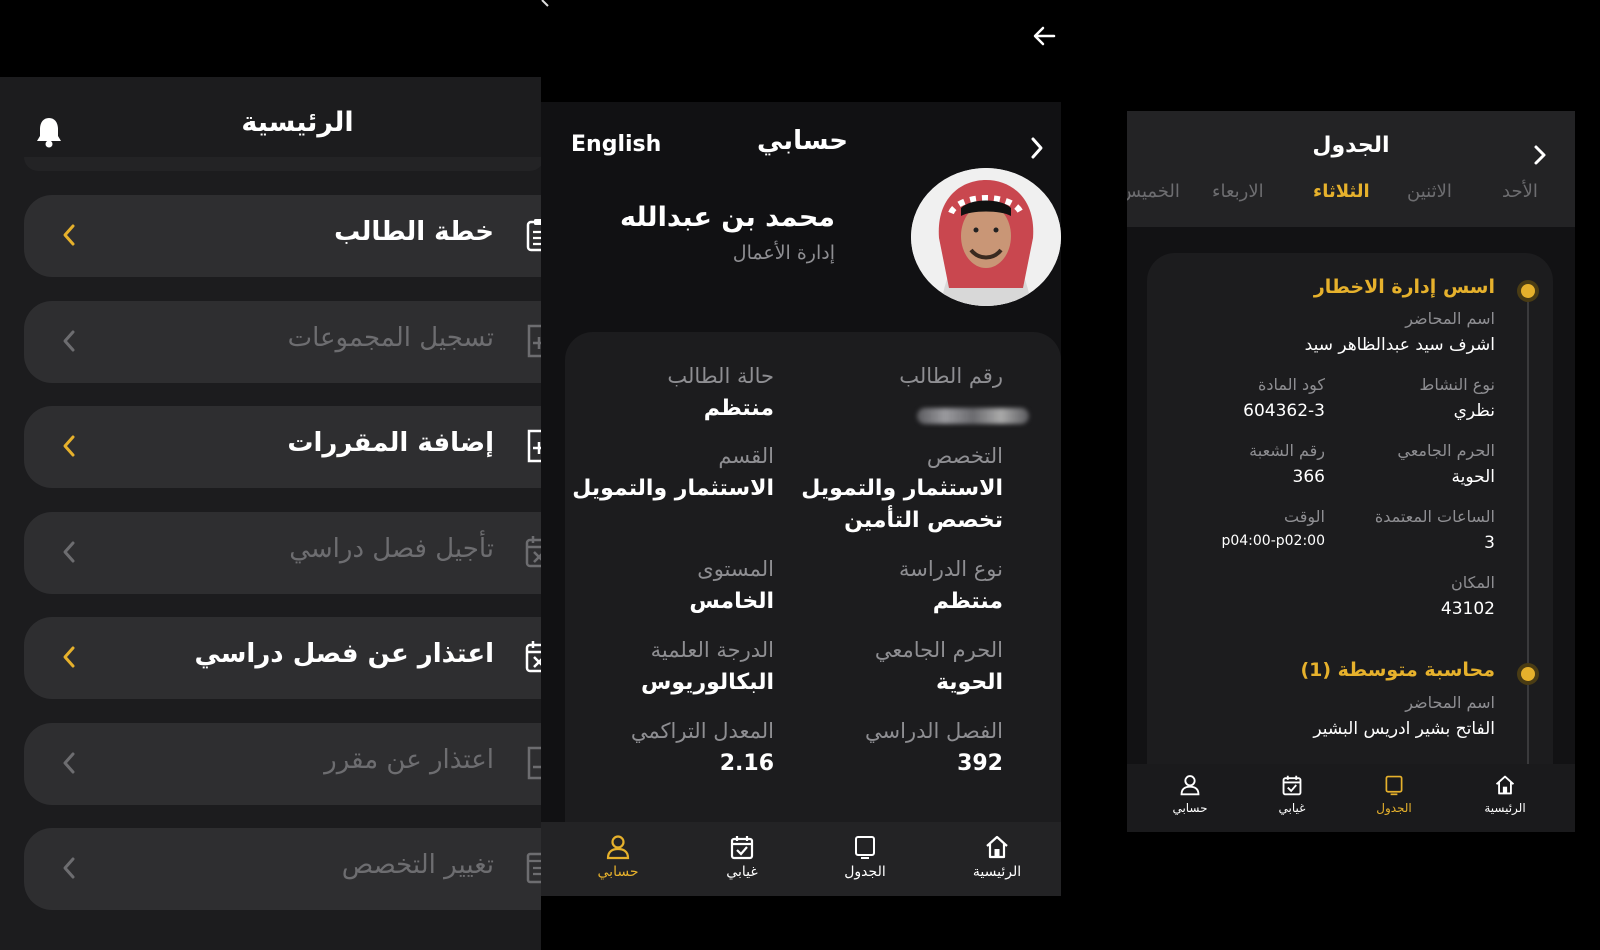 The height and width of the screenshot is (950, 1600). I want to click on code-label: كود المادة, so click(1291, 384).